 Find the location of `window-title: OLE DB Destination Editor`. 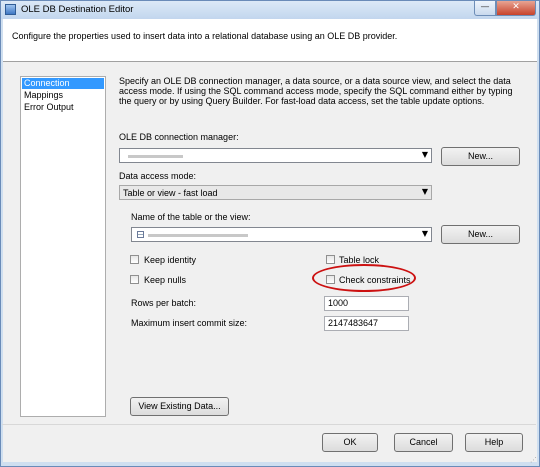

window-title: OLE DB Destination Editor is located at coordinates (77, 9).